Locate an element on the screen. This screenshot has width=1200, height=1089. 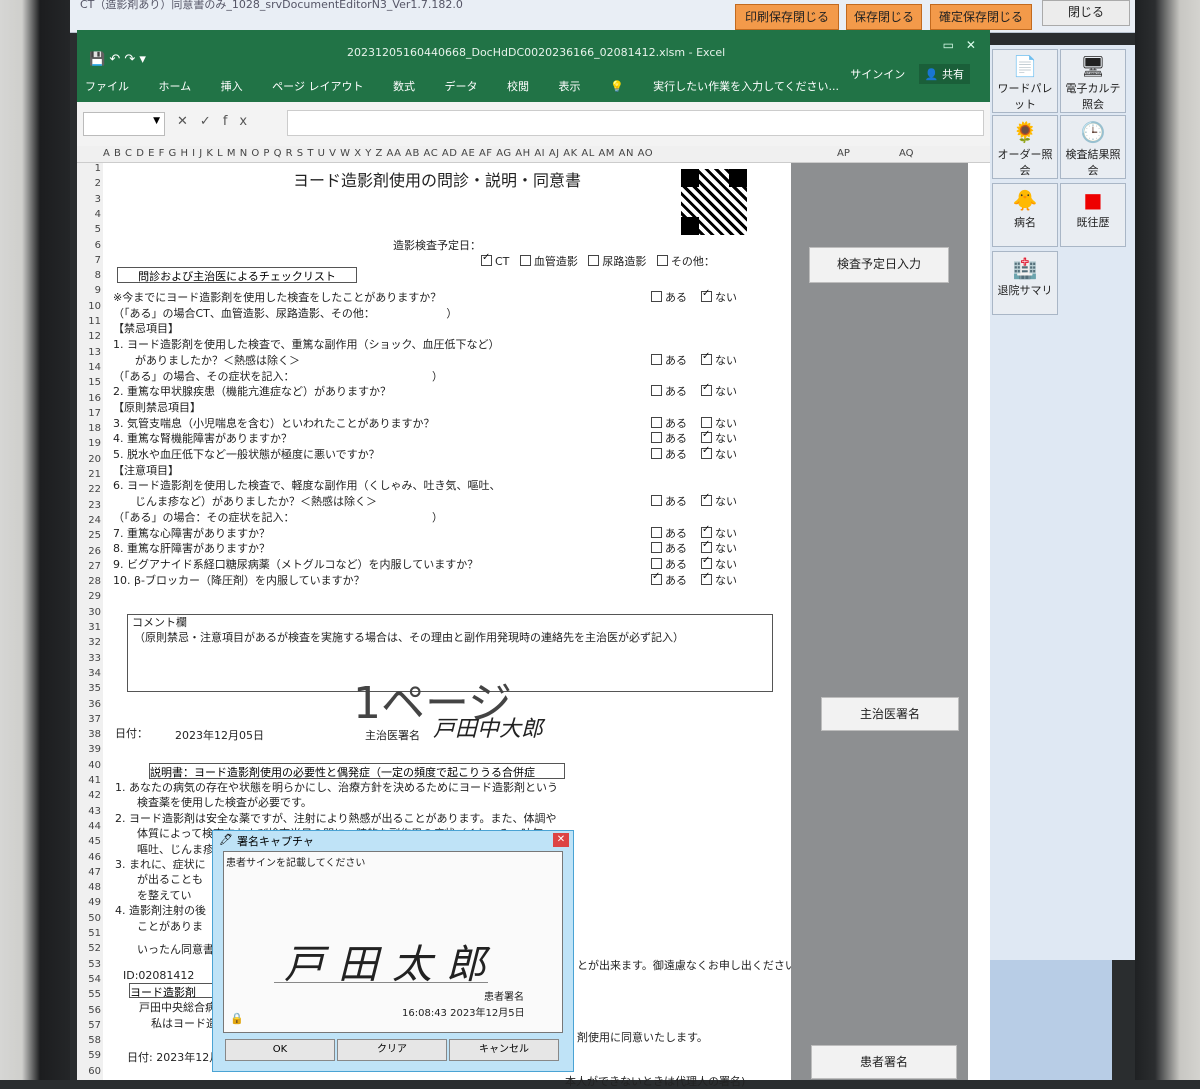
row-number: 50 is located at coordinates (89, 918).